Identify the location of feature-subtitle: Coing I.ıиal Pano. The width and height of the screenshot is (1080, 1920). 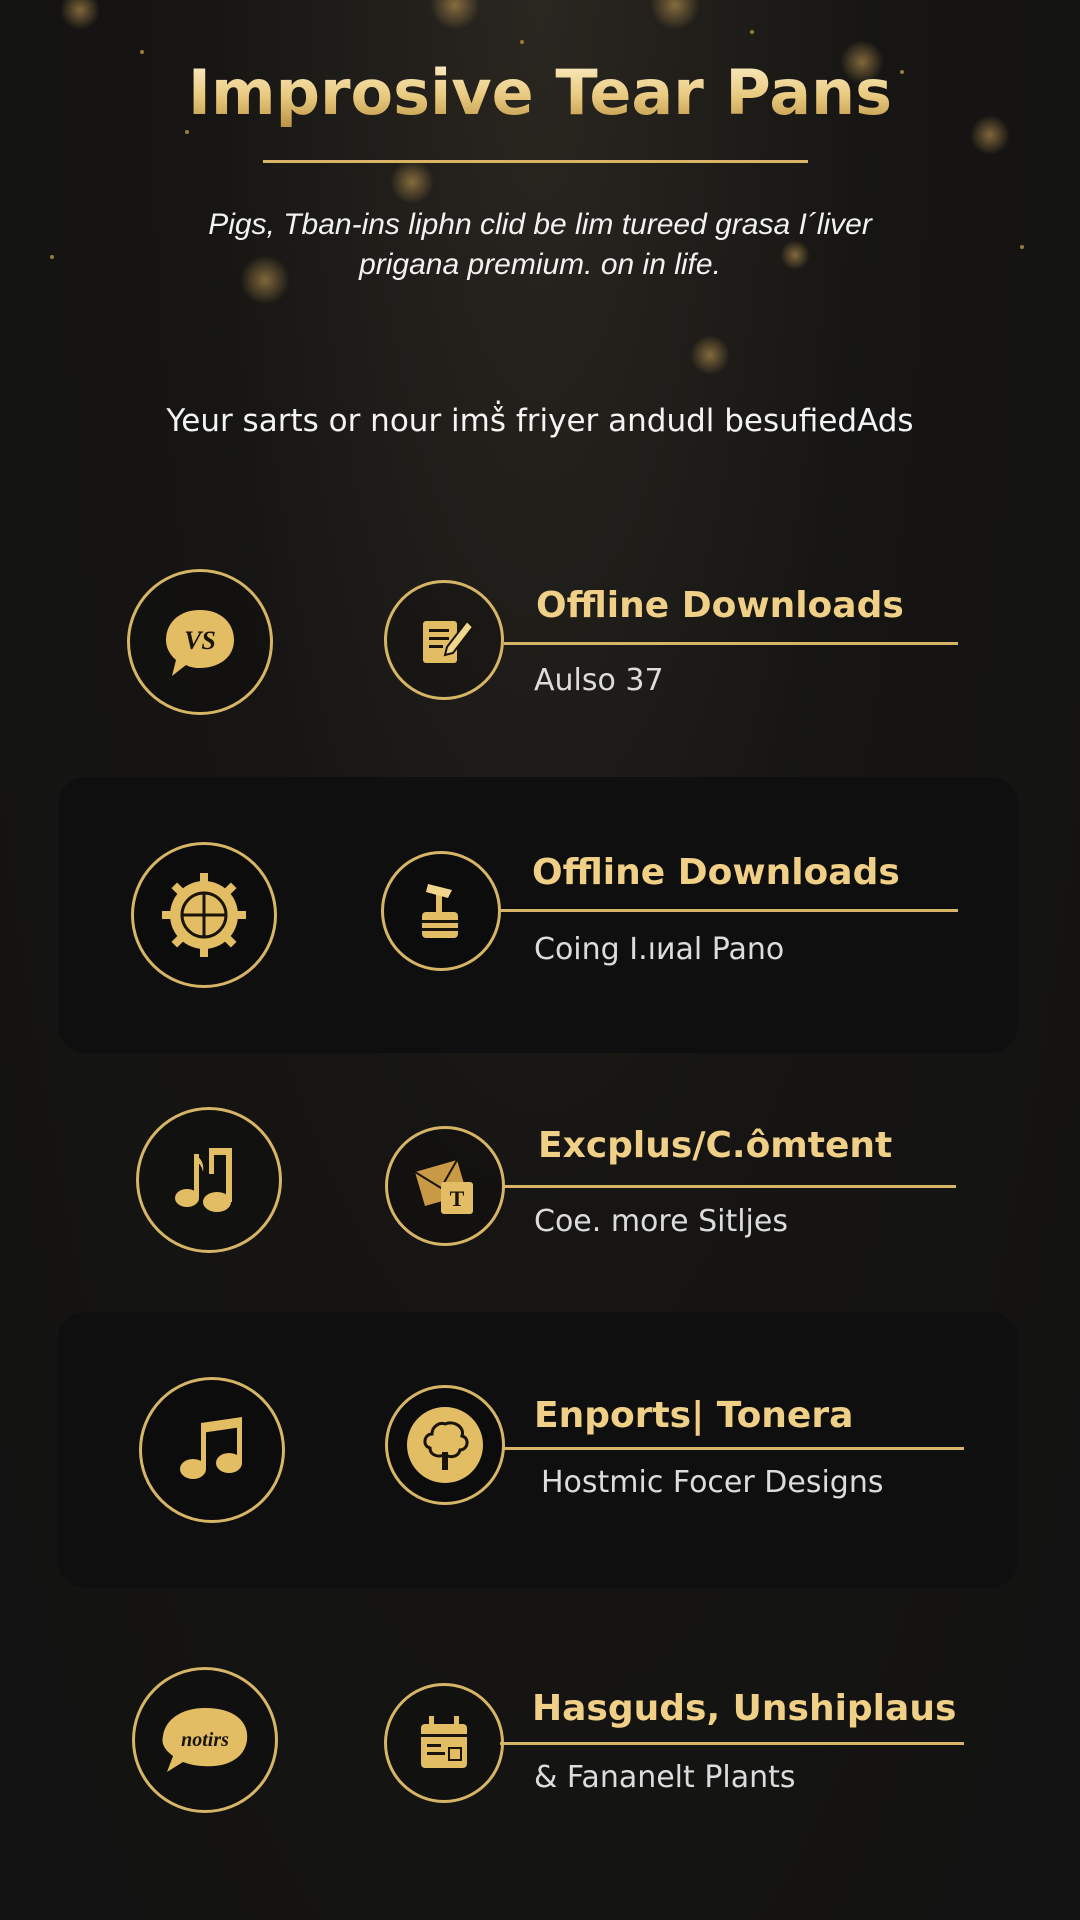
(659, 949).